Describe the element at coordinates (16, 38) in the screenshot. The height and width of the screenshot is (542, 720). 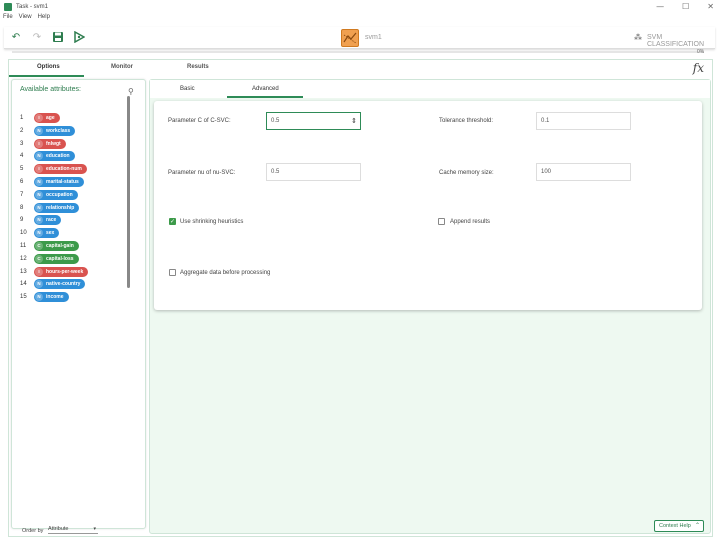
I see `undo-icon: ↶` at that location.